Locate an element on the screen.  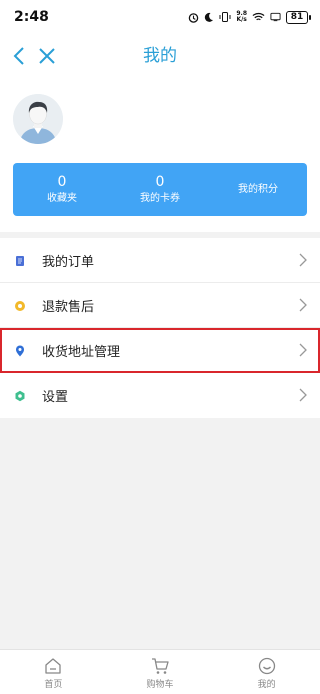
bottom-tab-bar: 首页 购物车 我的 is located at coordinates (160, 671).